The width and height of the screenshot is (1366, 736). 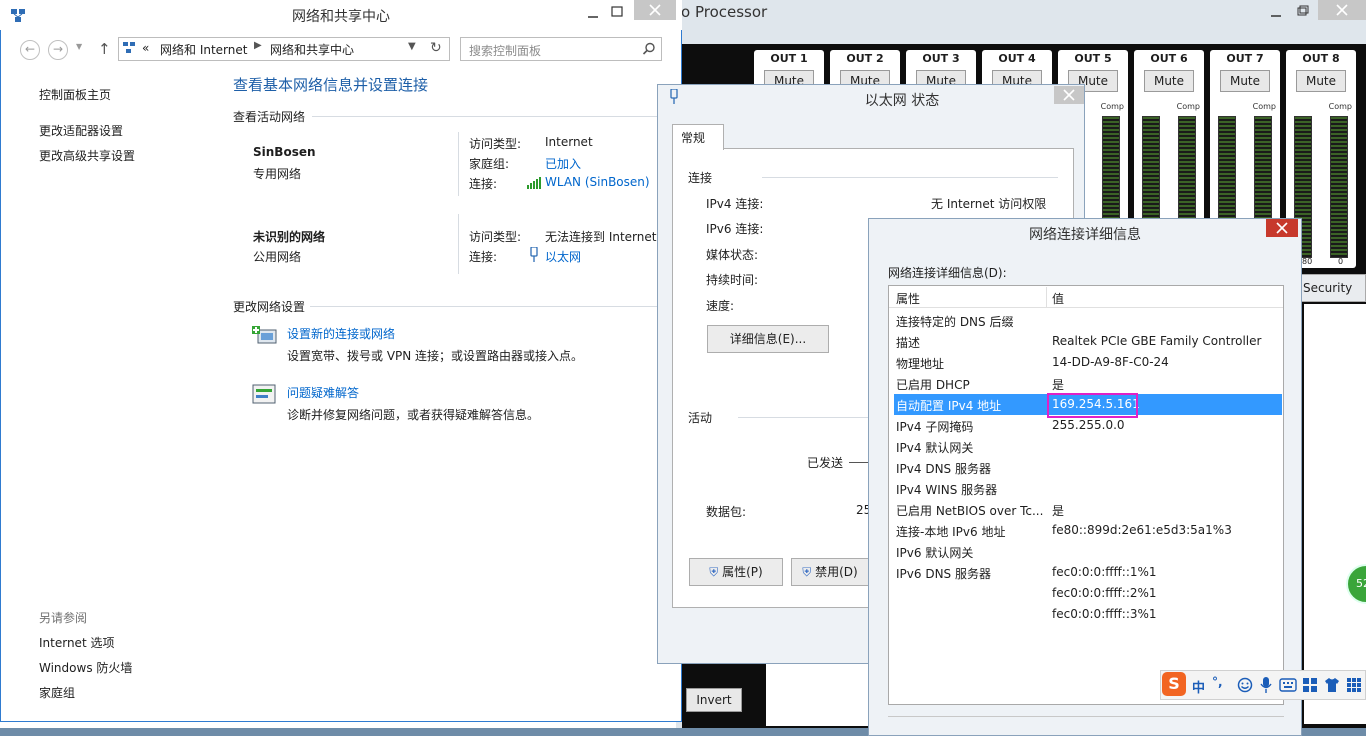 What do you see at coordinates (948, 405) in the screenshot?
I see `property-name-selected: 自动配置 IPv4 地址` at bounding box center [948, 405].